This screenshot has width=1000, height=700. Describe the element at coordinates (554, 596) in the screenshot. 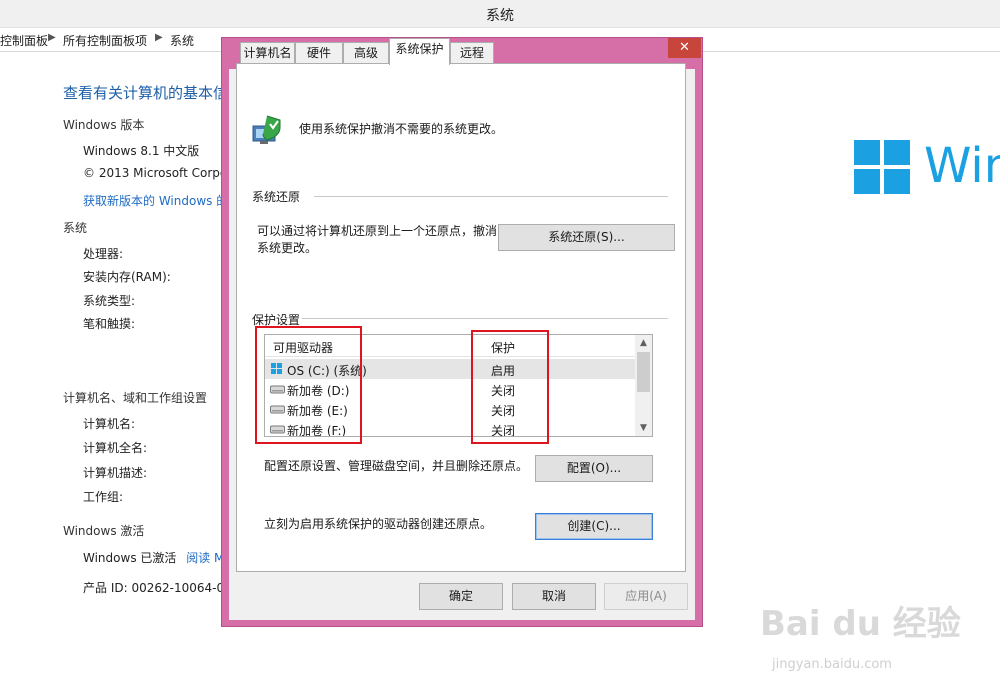

I see `cancel-button: 取消` at that location.